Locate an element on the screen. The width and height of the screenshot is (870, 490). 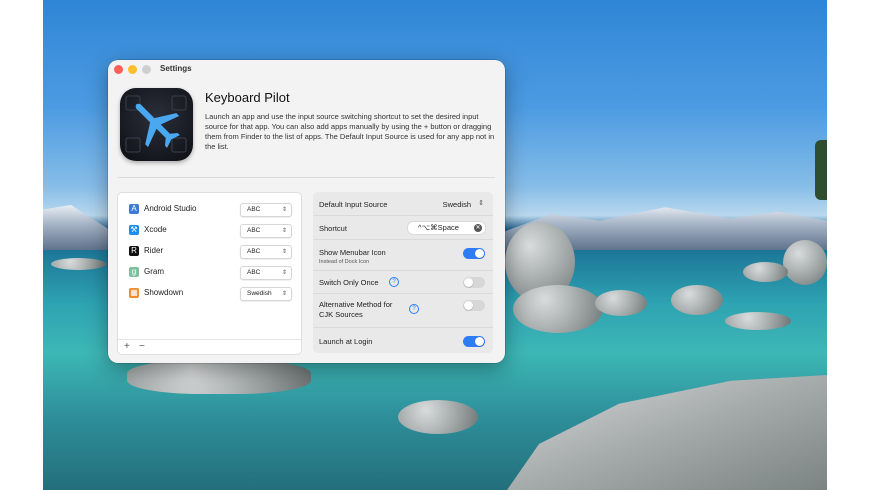
switch-once-label: Switch Only Once is located at coordinates (349, 282).